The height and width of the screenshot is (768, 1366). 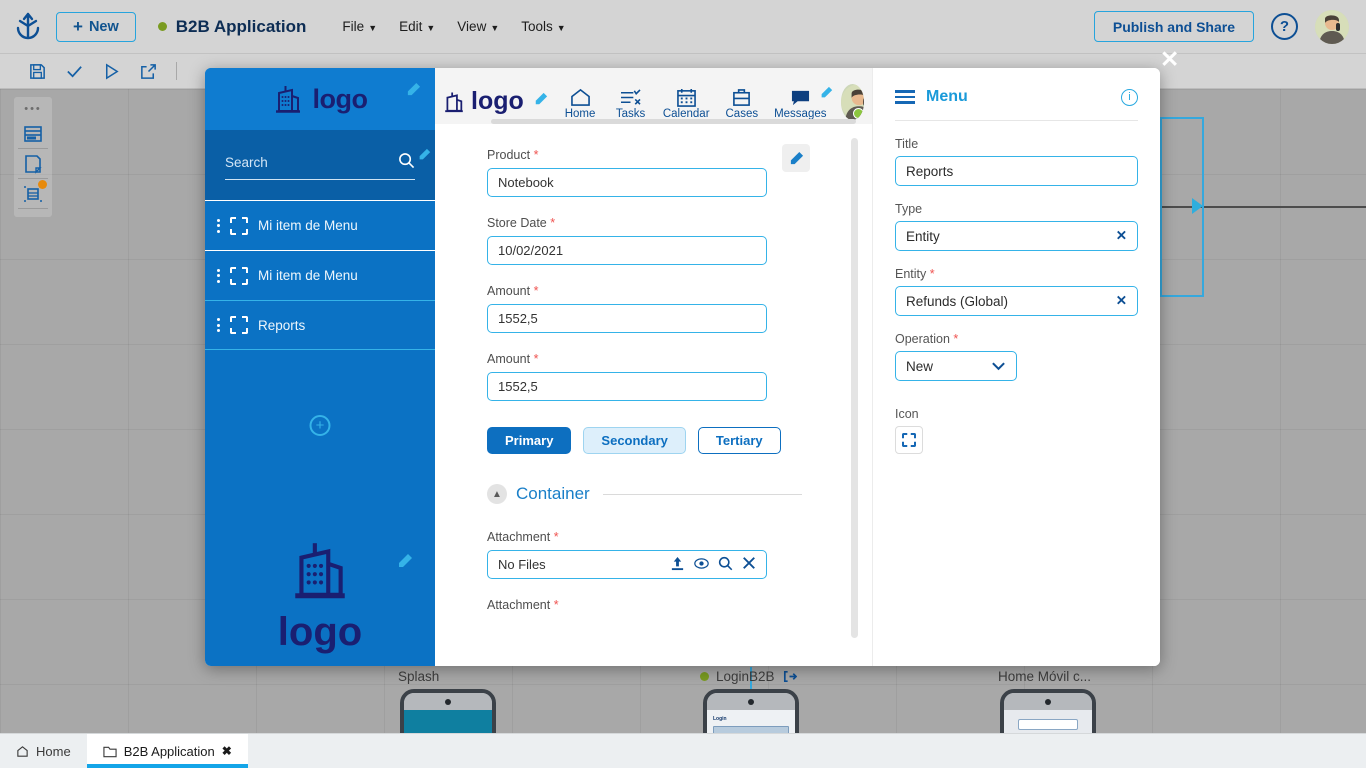 I want to click on close-icon: ✕, so click(x=1169, y=59).